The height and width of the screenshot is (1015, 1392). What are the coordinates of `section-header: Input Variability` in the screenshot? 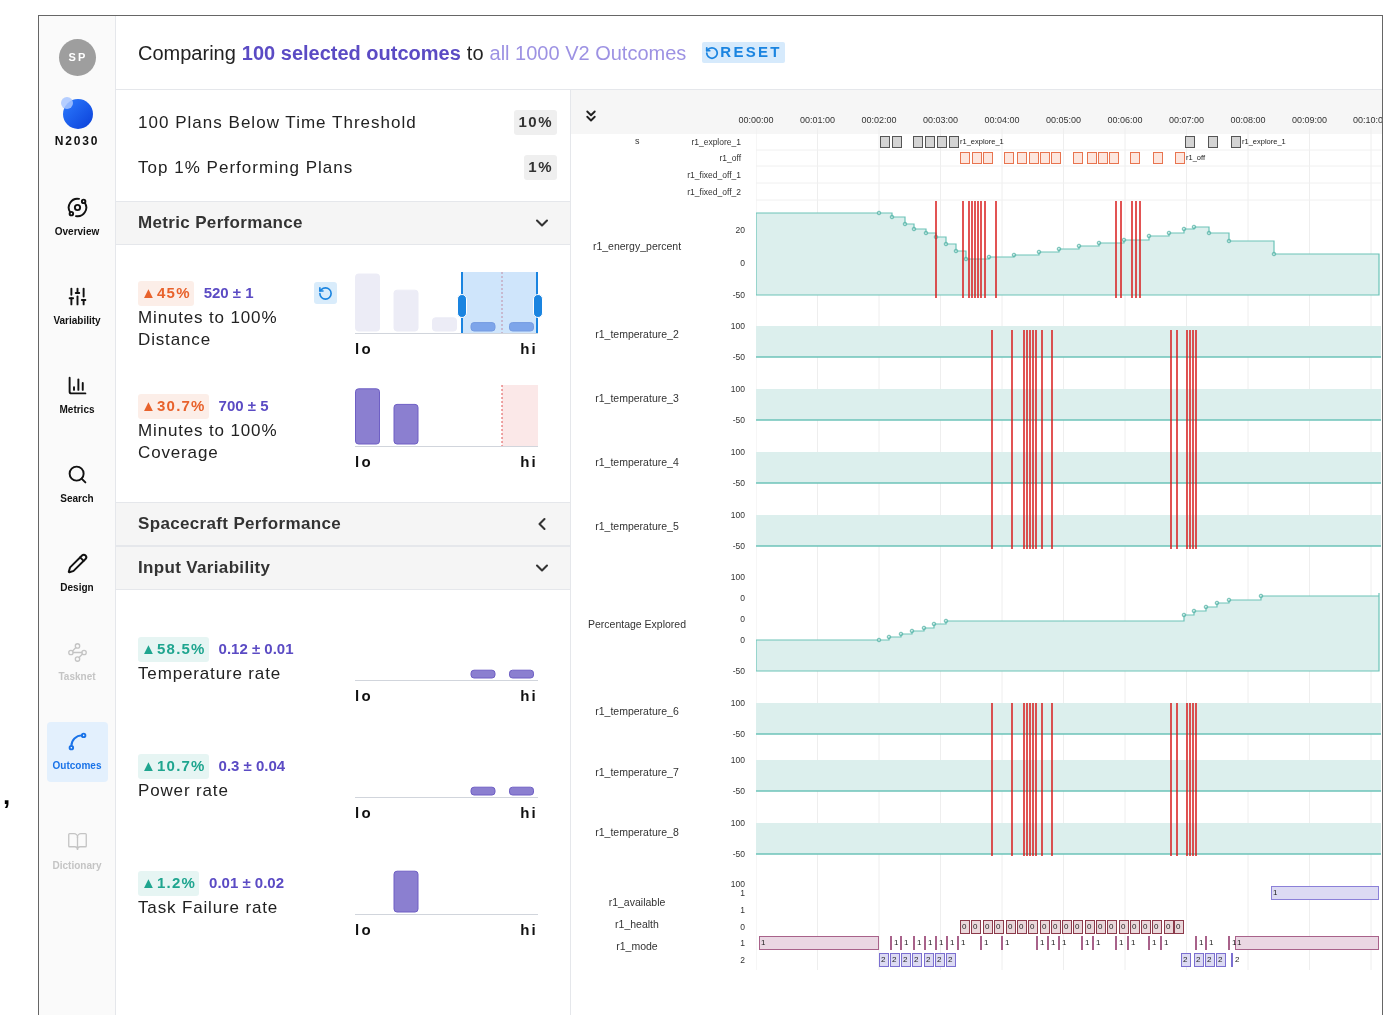 It's located at (343, 568).